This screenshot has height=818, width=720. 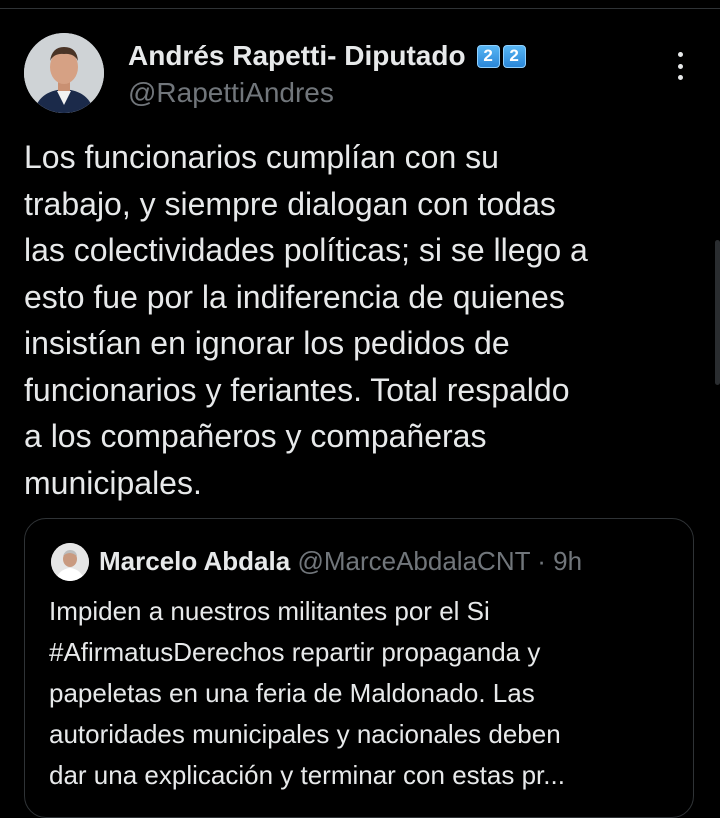 What do you see at coordinates (294, 296) in the screenshot?
I see `tweet-text-line: esto fue por la indiferencia de quienes` at bounding box center [294, 296].